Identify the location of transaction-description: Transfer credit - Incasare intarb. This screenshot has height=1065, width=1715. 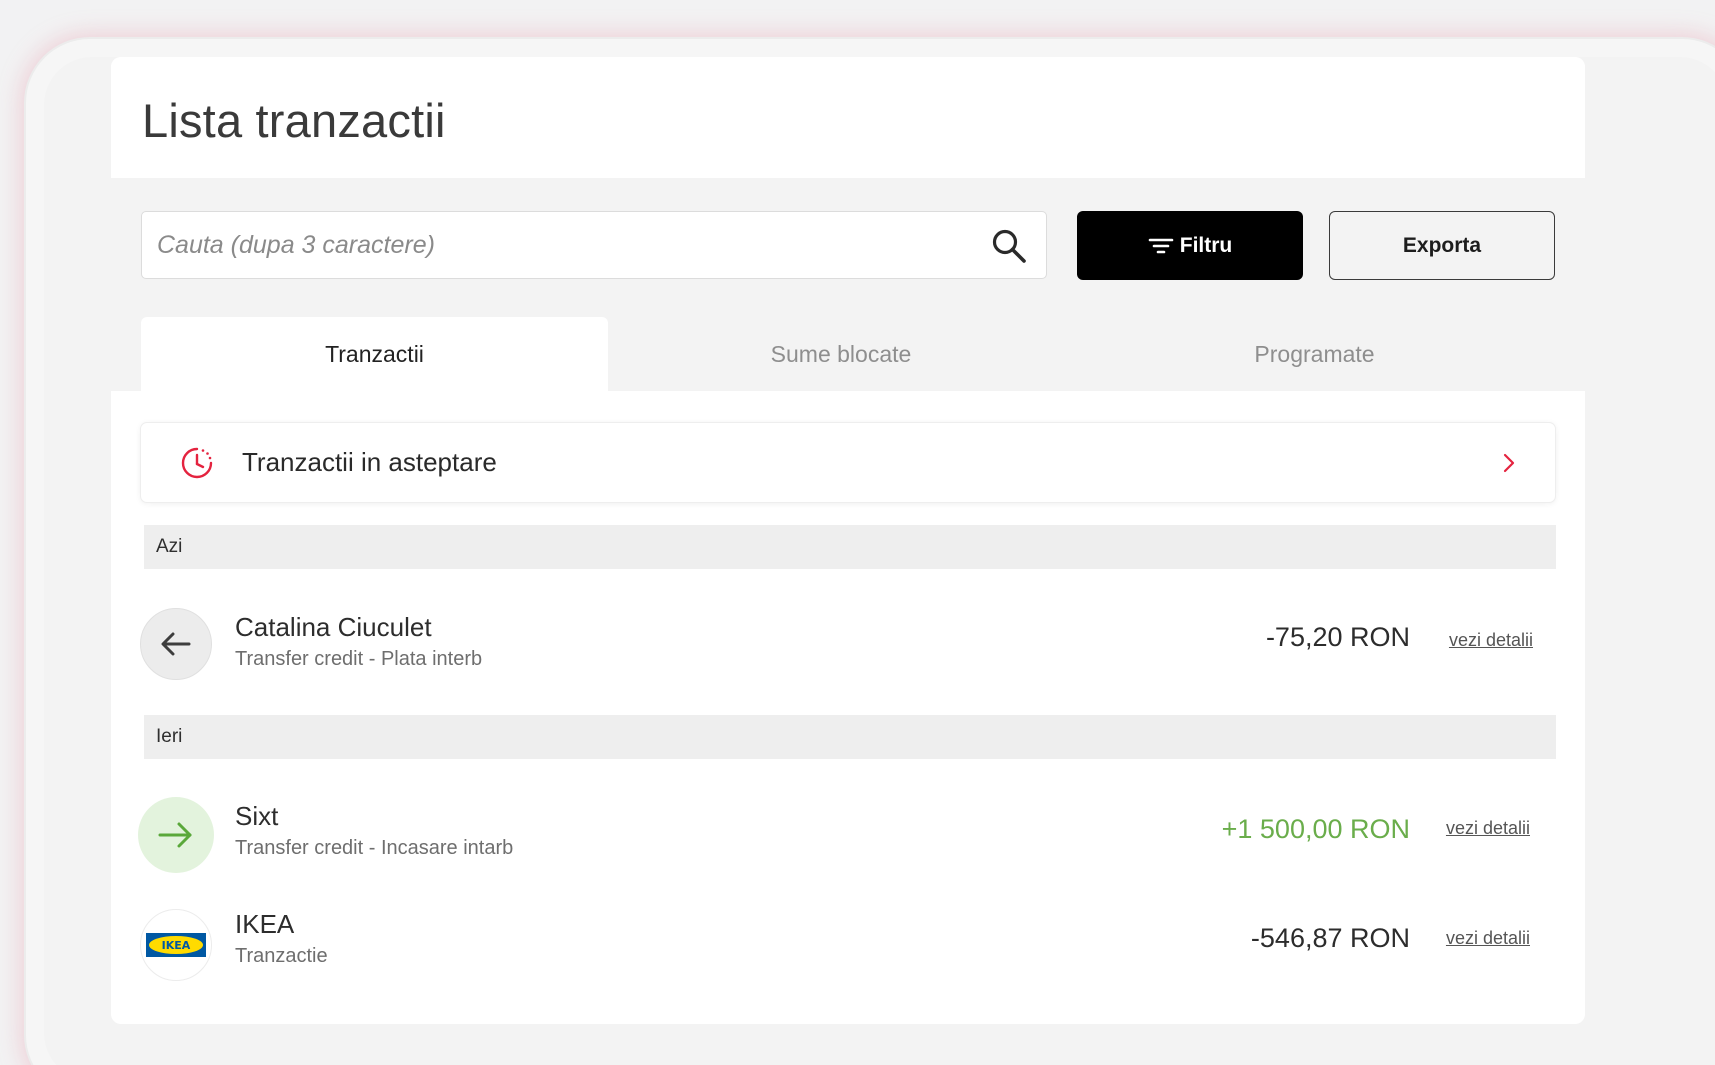
(374, 848).